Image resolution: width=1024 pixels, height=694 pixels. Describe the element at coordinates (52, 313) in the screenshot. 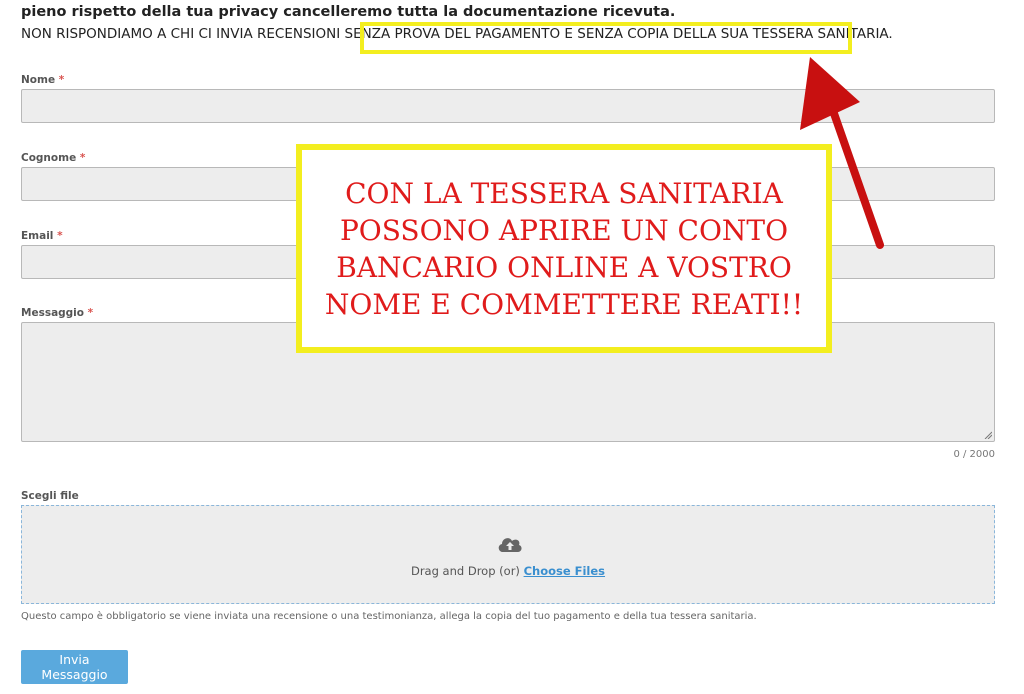

I see `messaggio-label-text: Messaggio` at that location.